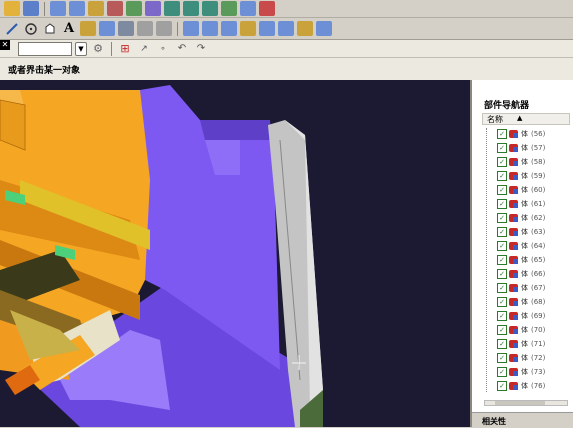 The image size is (573, 428). Describe the element at coordinates (31, 8) in the screenshot. I see `save-icon` at that location.